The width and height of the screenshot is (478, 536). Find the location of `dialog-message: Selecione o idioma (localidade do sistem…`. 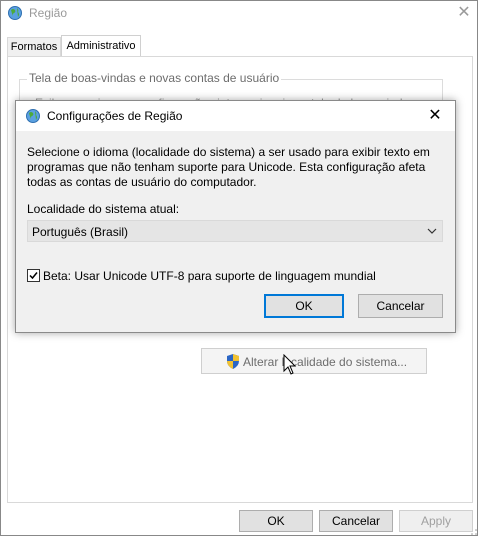

dialog-message: Selecione o idioma (localidade do sistem… is located at coordinates (237, 167).